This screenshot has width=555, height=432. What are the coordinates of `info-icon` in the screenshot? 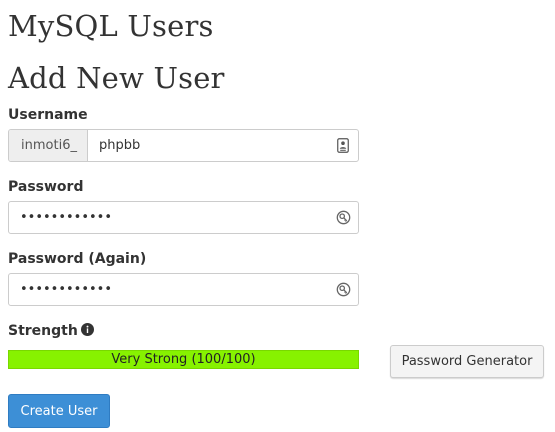 It's located at (87, 329).